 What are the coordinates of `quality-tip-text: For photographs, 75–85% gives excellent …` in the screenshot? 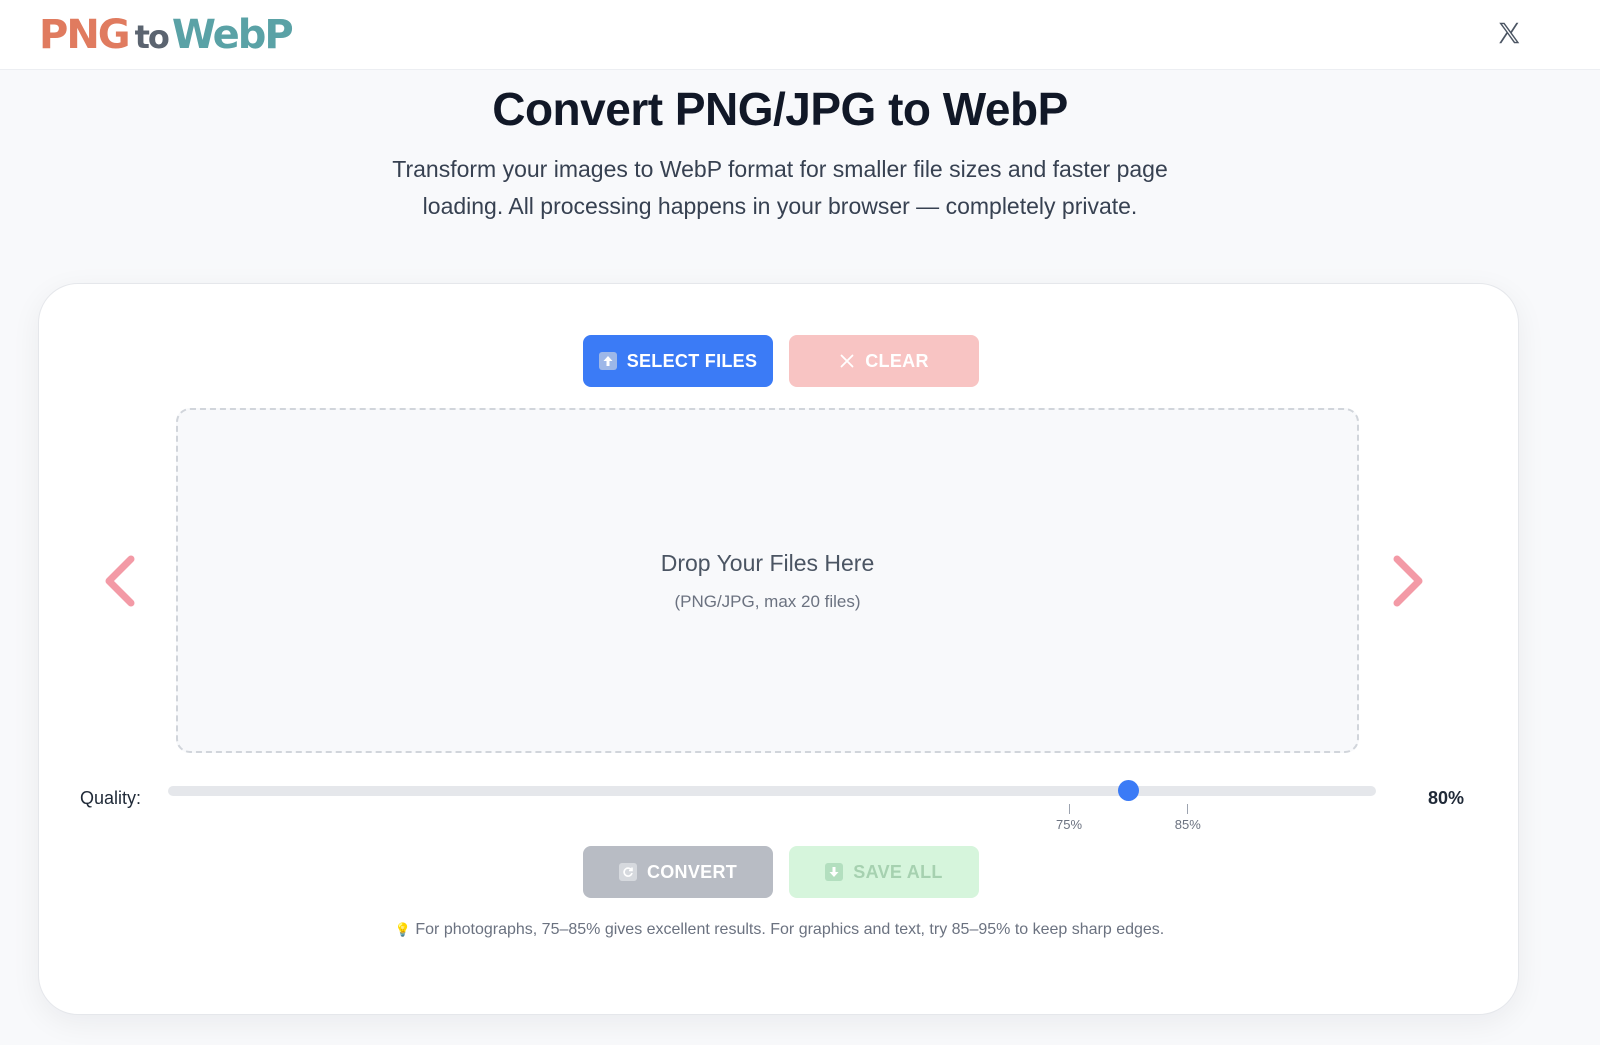 It's located at (790, 929).